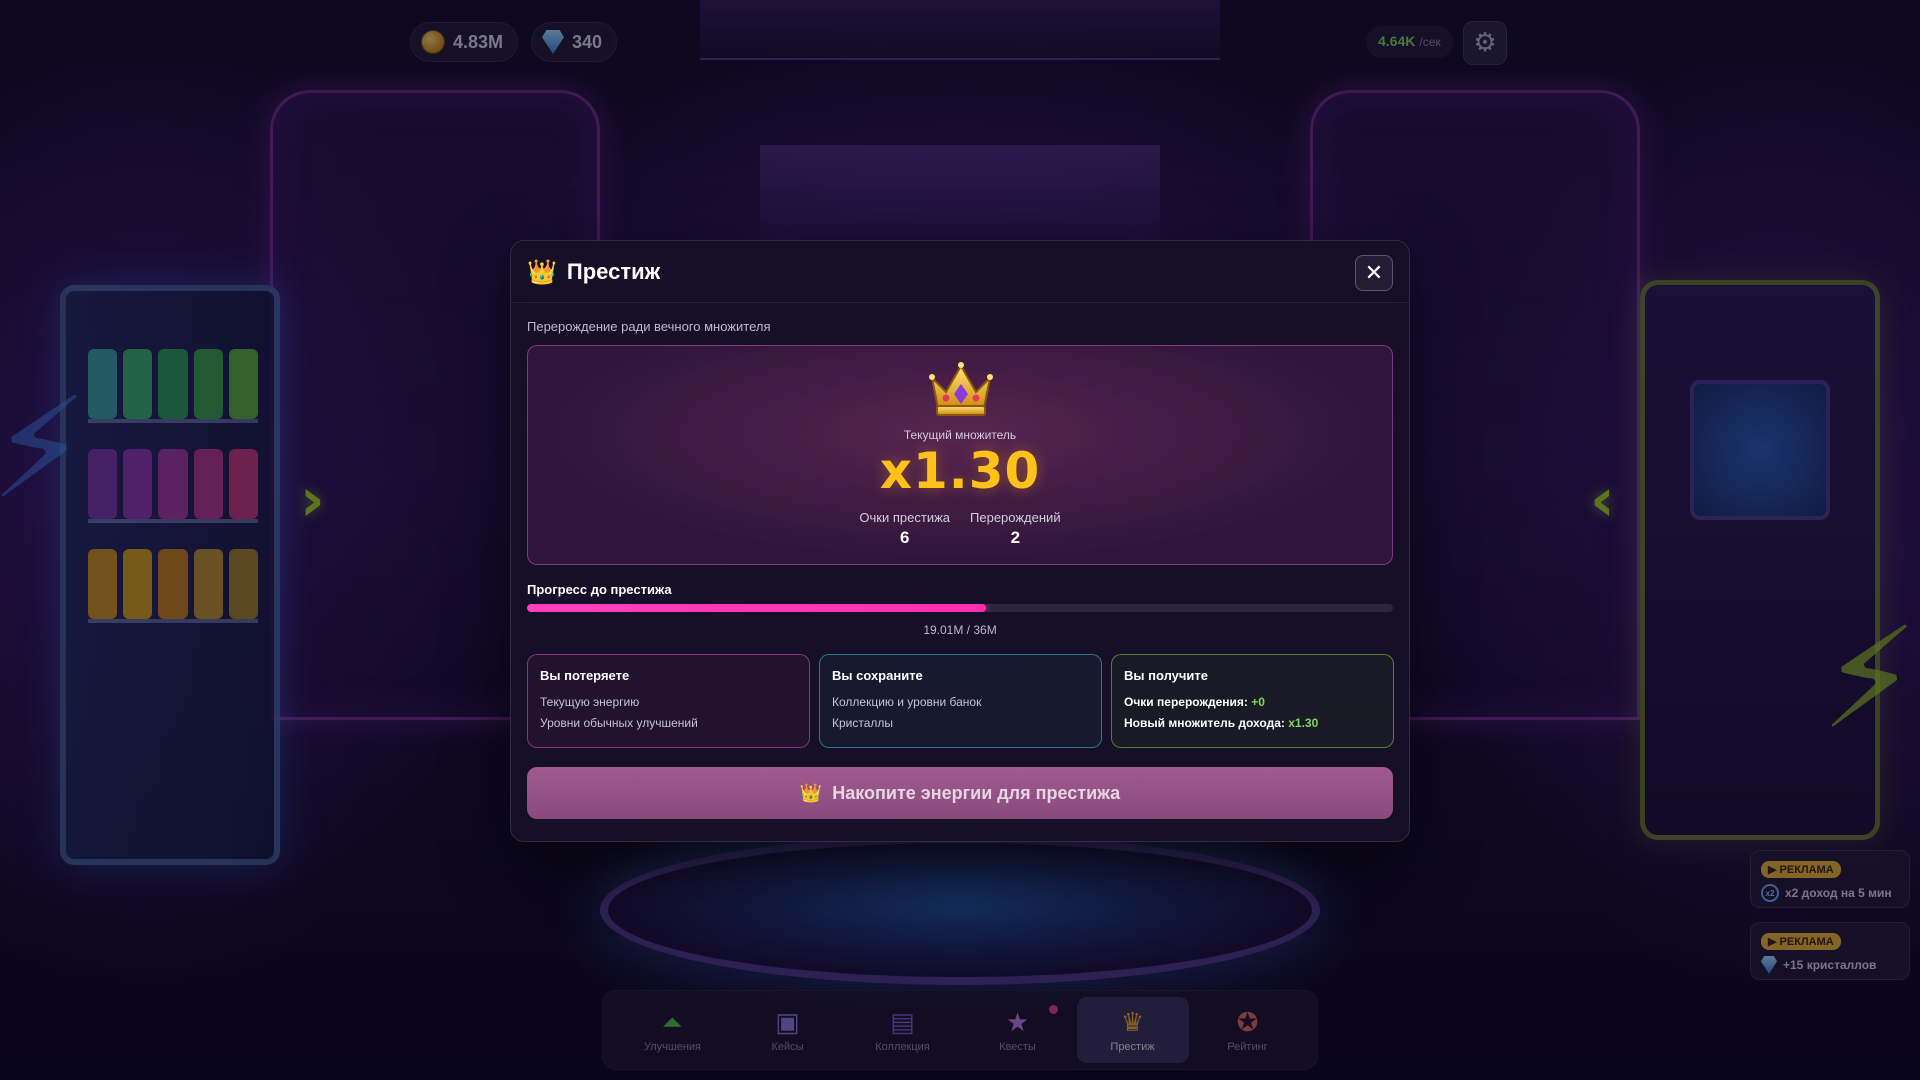  I want to click on lose-item: Уровни обычных улучшений, so click(619, 723).